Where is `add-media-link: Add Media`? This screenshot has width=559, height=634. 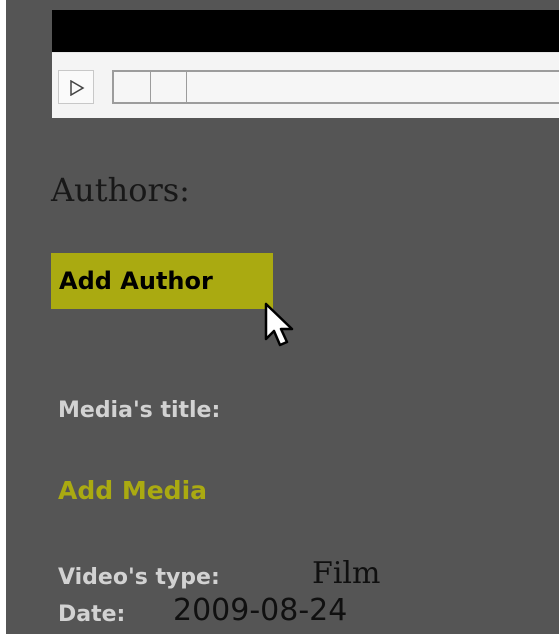 add-media-link: Add Media is located at coordinates (132, 490).